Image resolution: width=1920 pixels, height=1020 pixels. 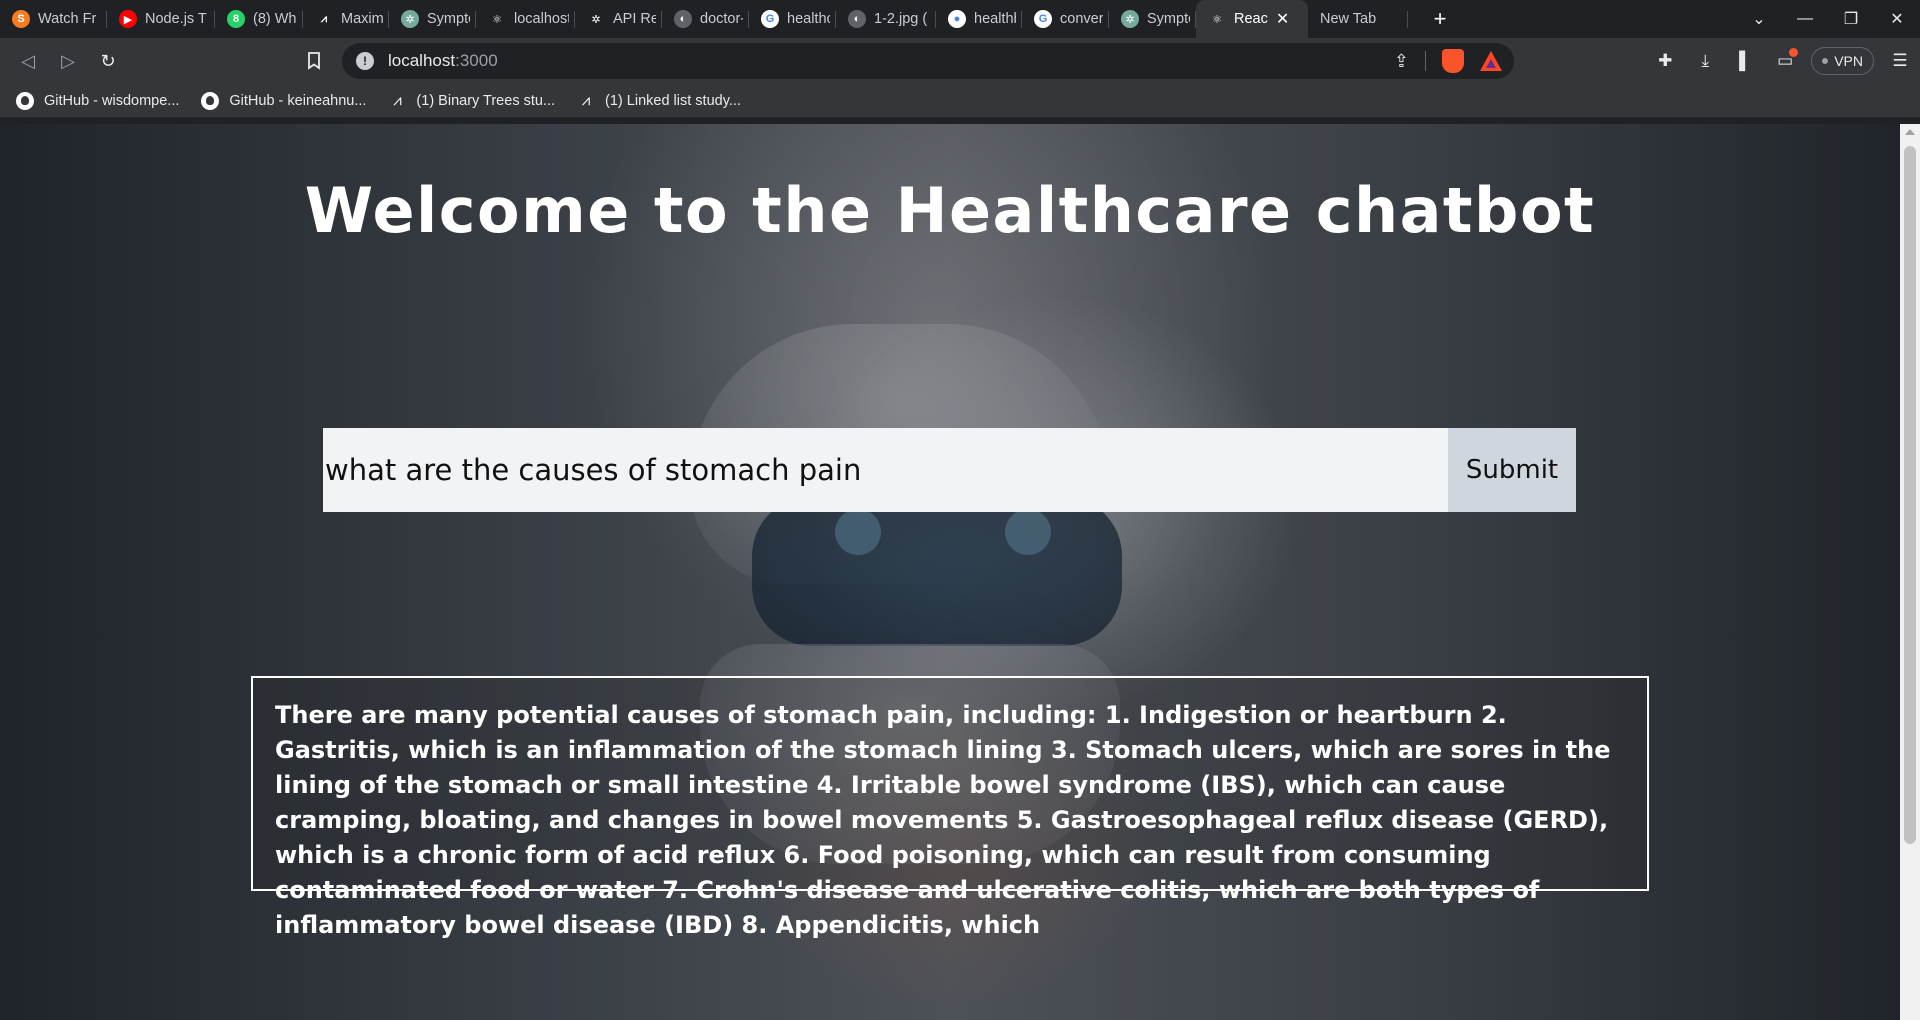 What do you see at coordinates (1851, 19) in the screenshot?
I see `restore-icon: ❐` at bounding box center [1851, 19].